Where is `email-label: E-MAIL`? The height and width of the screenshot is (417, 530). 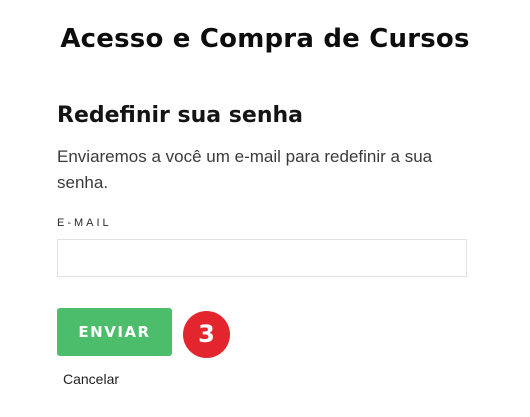 email-label: E-MAIL is located at coordinates (84, 223).